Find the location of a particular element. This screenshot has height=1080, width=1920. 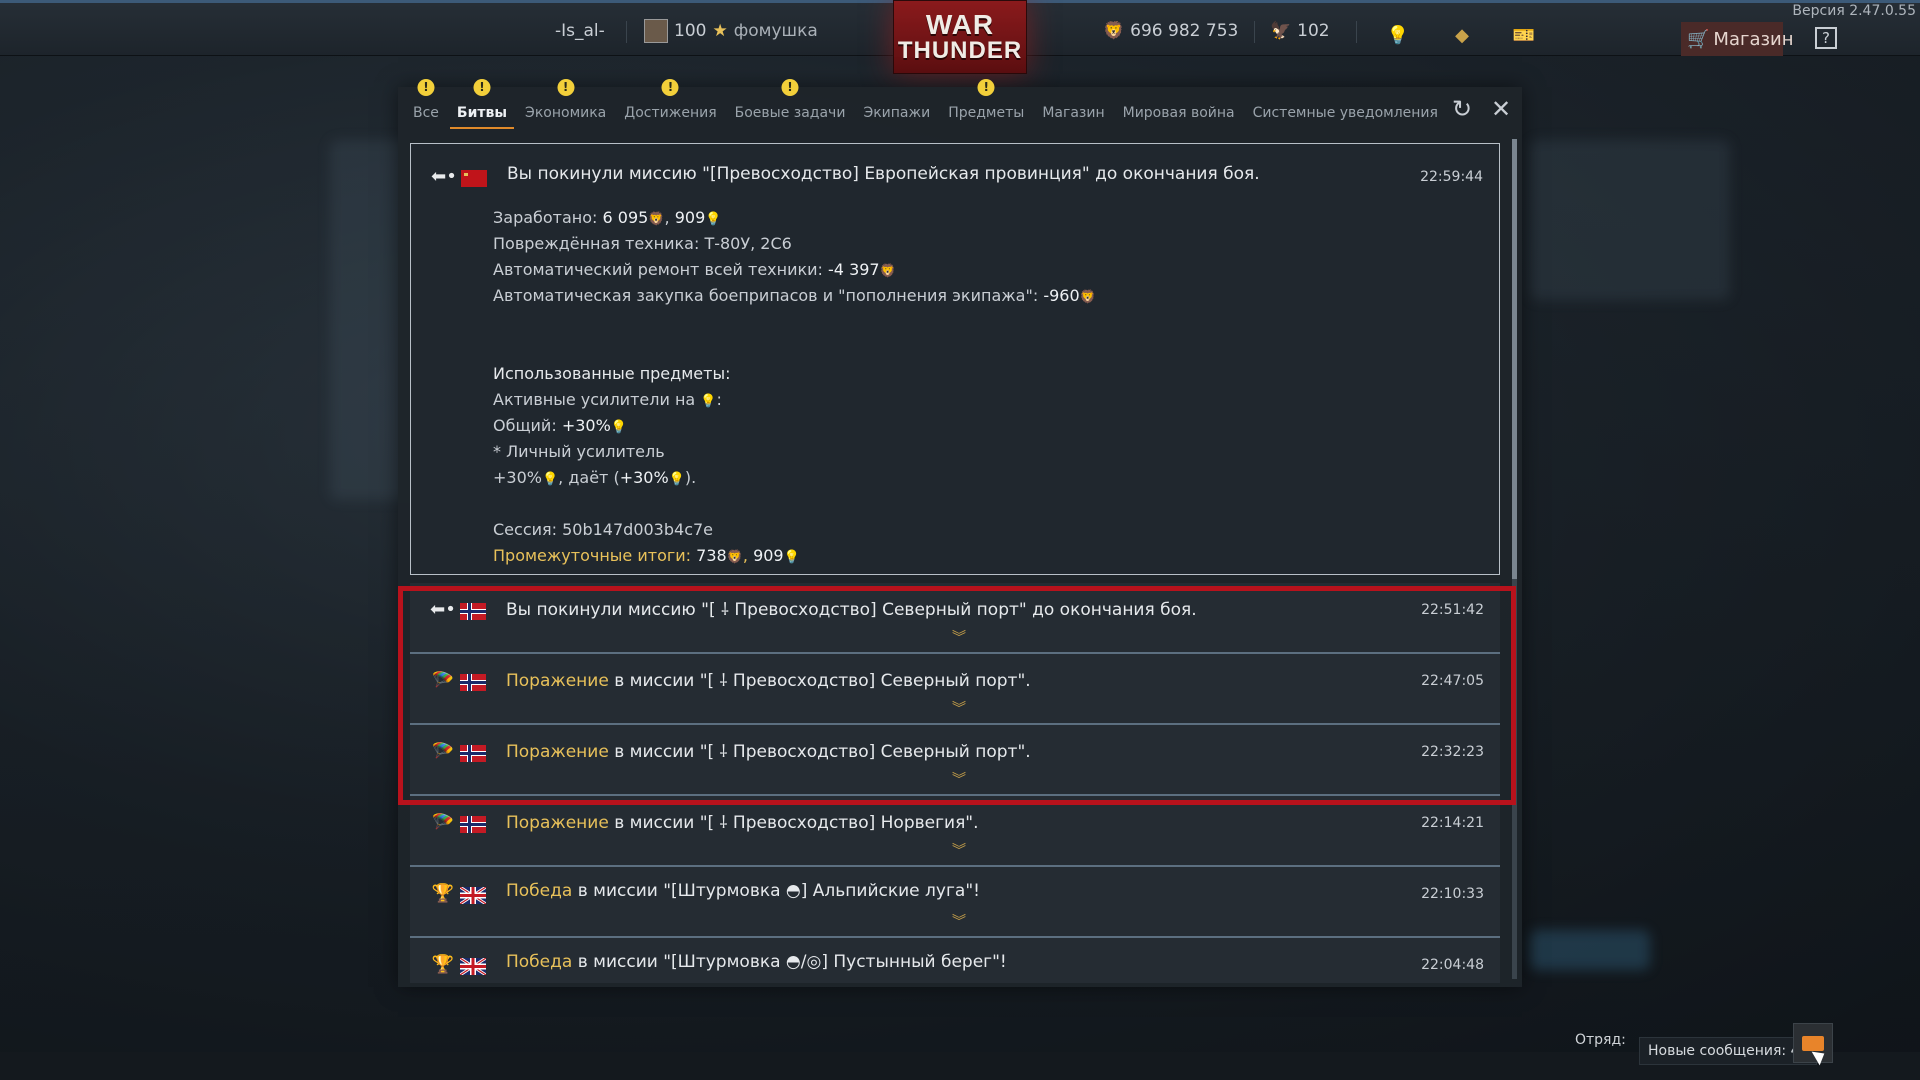

tab-system: Системные уведомления is located at coordinates (1345, 108).